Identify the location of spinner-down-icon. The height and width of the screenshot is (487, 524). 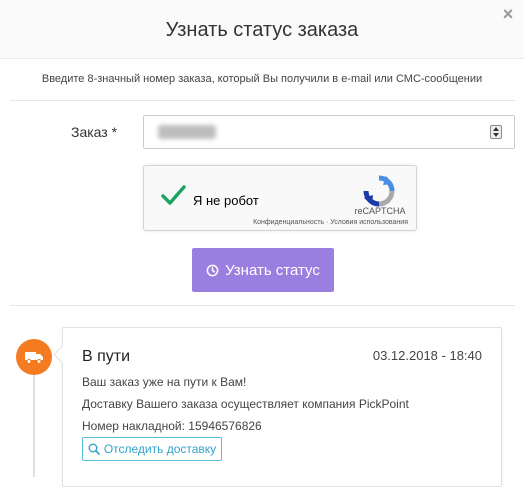
(496, 135).